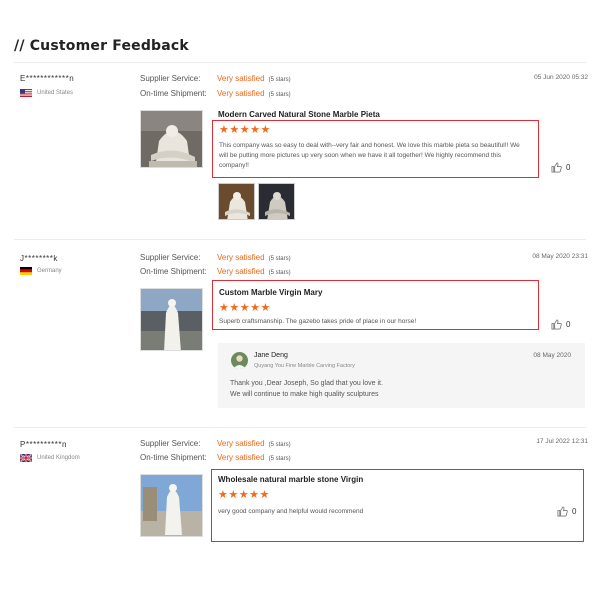 Image resolution: width=600 pixels, height=600 pixels. What do you see at coordinates (560, 256) in the screenshot?
I see `review-date: 08 May 2020 23:31` at bounding box center [560, 256].